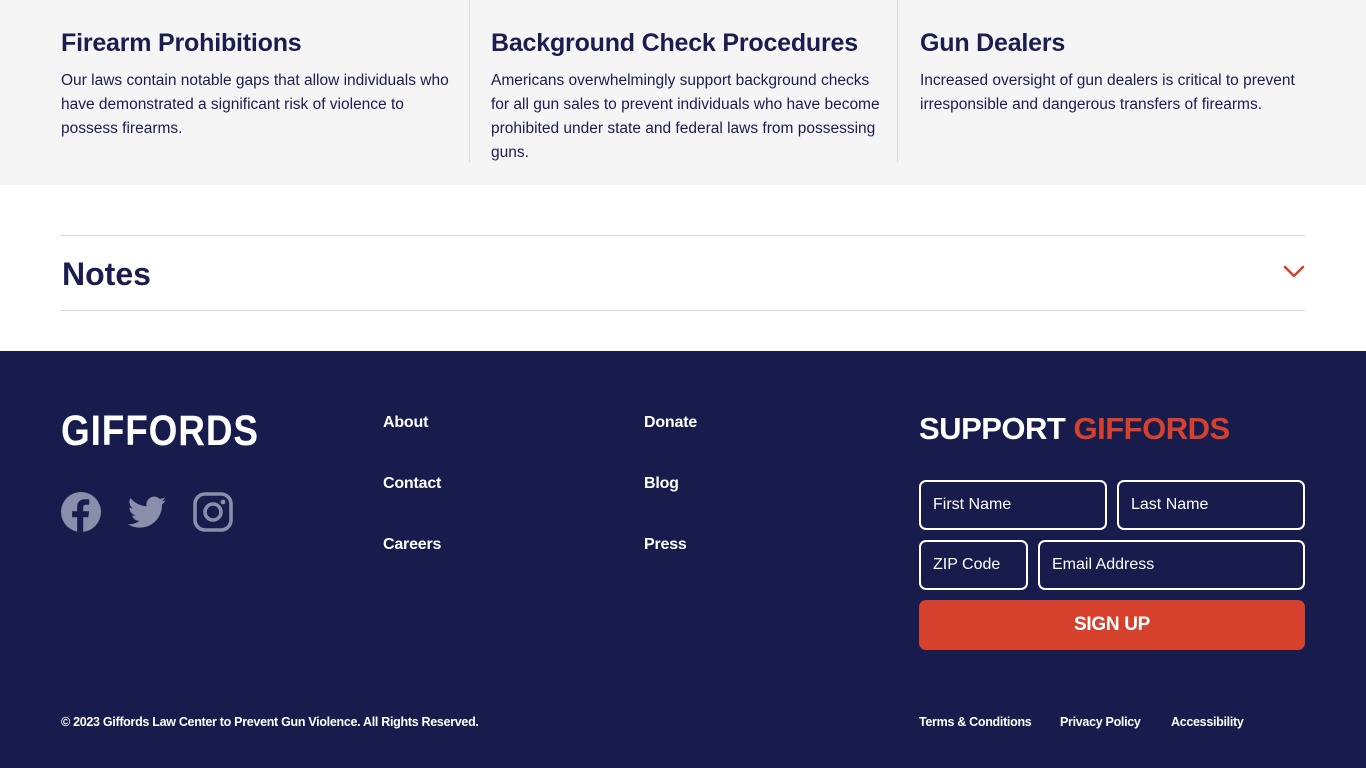  What do you see at coordinates (1171, 565) in the screenshot?
I see `email-address-input` at bounding box center [1171, 565].